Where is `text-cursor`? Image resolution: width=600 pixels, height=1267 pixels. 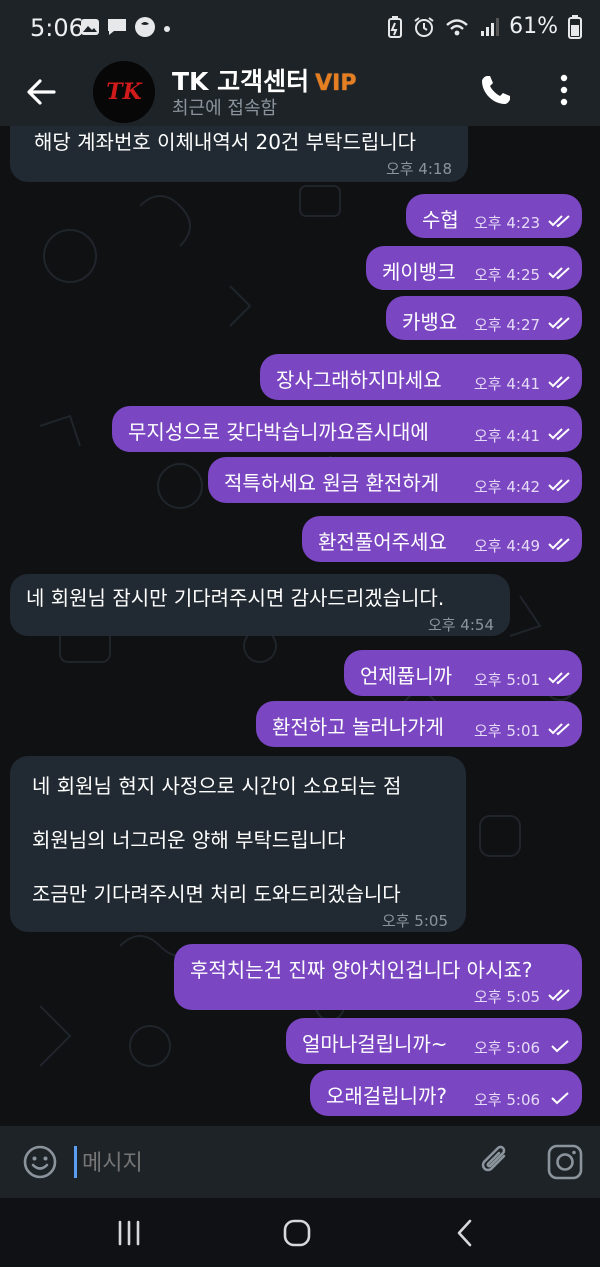 text-cursor is located at coordinates (75, 1162).